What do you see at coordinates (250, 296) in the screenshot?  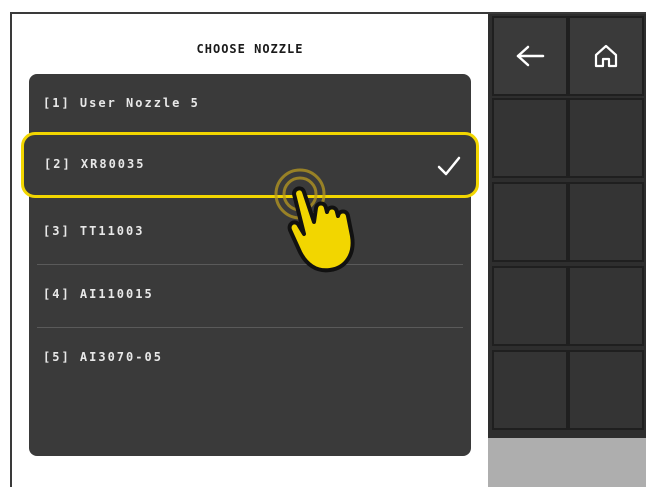 I see `list-item-nozzle-4: [4] AI110015` at bounding box center [250, 296].